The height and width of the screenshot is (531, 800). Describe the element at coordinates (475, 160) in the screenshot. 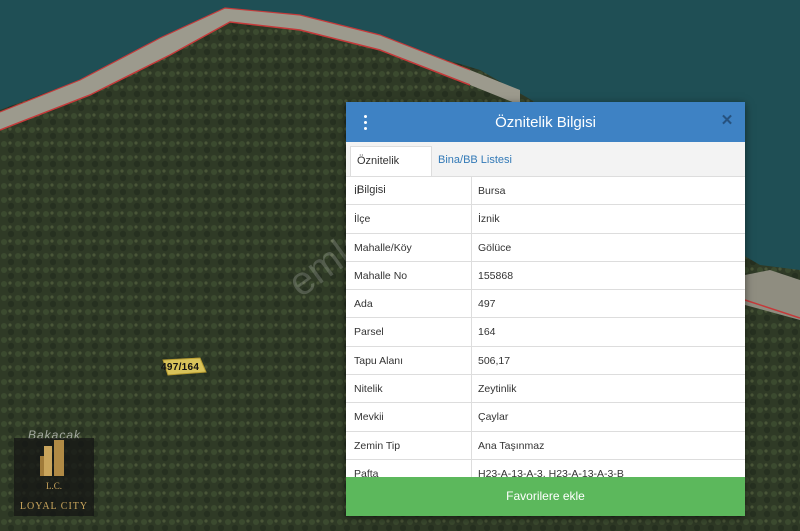

I see `tab-building-list: Bina/BB Listesi` at that location.